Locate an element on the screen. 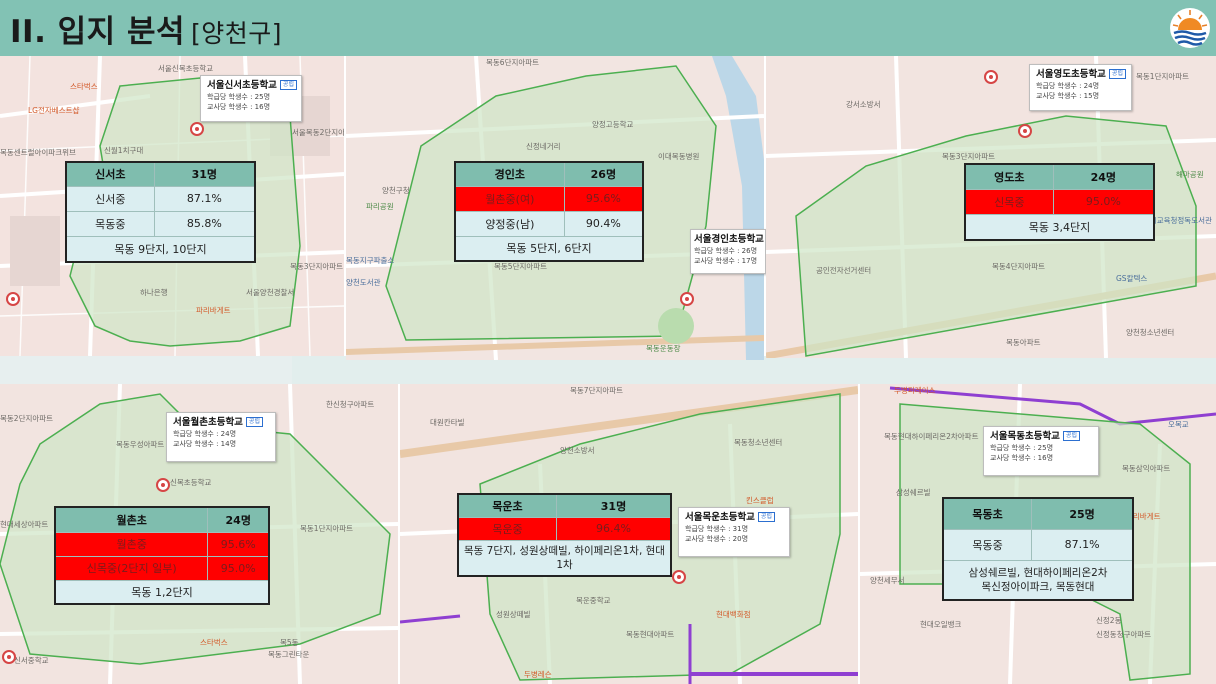 The height and width of the screenshot is (684, 1216). table-middle-school: 양정중(남) is located at coordinates (510, 224).